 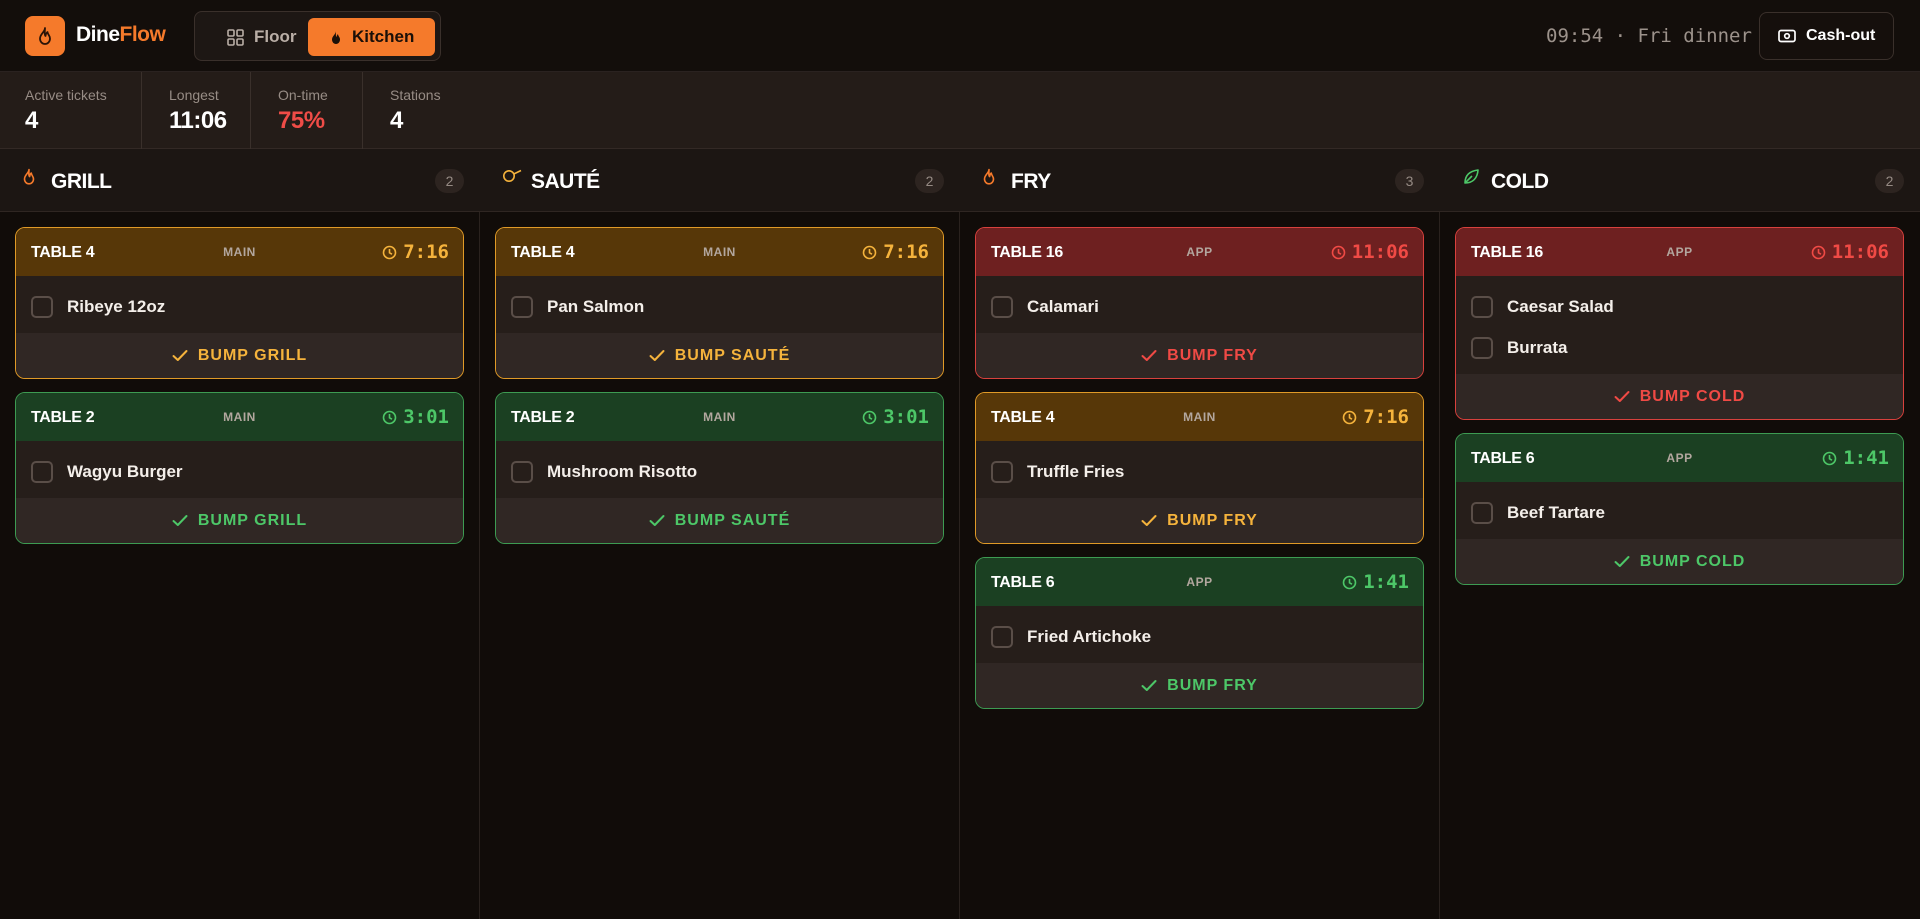 I want to click on item-name: Caesar Salad, so click(x=1560, y=306).